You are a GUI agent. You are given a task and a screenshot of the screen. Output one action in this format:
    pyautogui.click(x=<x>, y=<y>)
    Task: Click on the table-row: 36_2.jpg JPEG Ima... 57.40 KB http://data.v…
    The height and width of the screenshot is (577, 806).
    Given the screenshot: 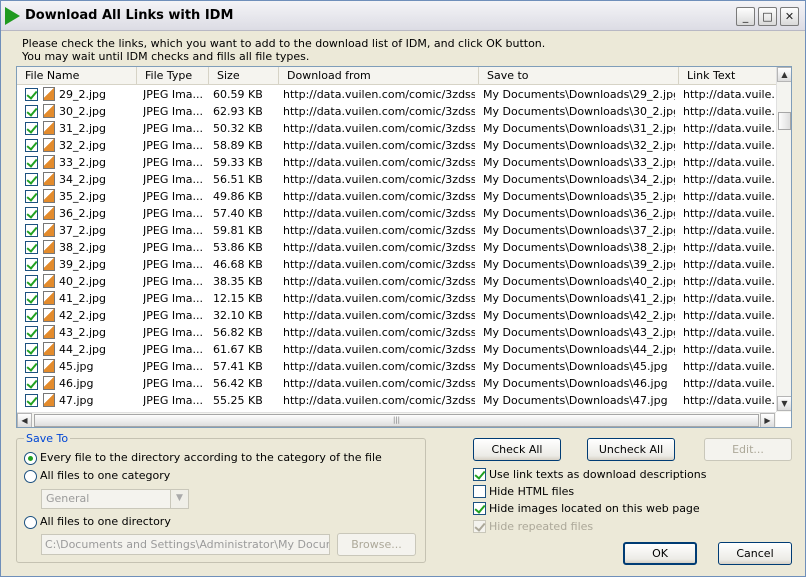 What is the action you would take?
    pyautogui.click(x=396, y=213)
    